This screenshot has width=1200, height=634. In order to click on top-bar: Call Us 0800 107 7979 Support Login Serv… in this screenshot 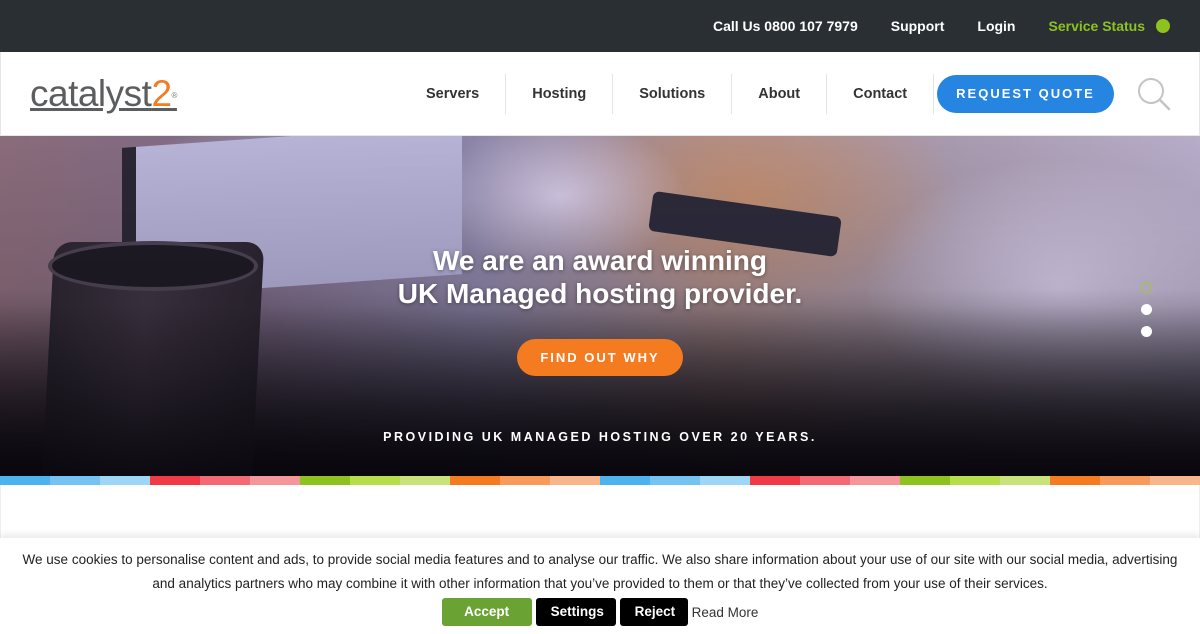, I will do `click(600, 26)`.